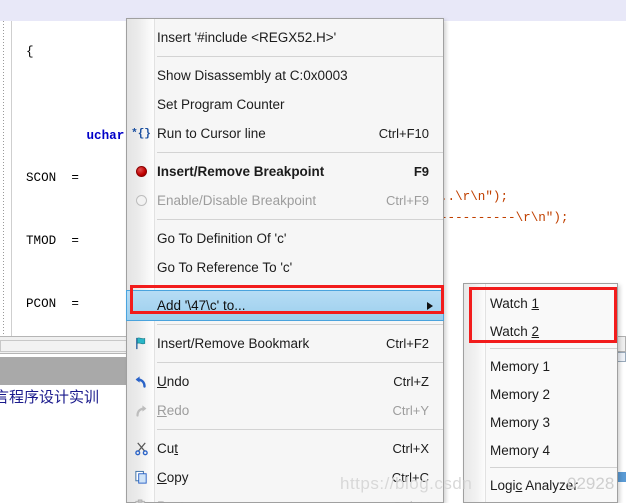 This screenshot has width=626, height=503. What do you see at coordinates (267, 448) in the screenshot?
I see `menu-item-label: Cut` at bounding box center [267, 448].